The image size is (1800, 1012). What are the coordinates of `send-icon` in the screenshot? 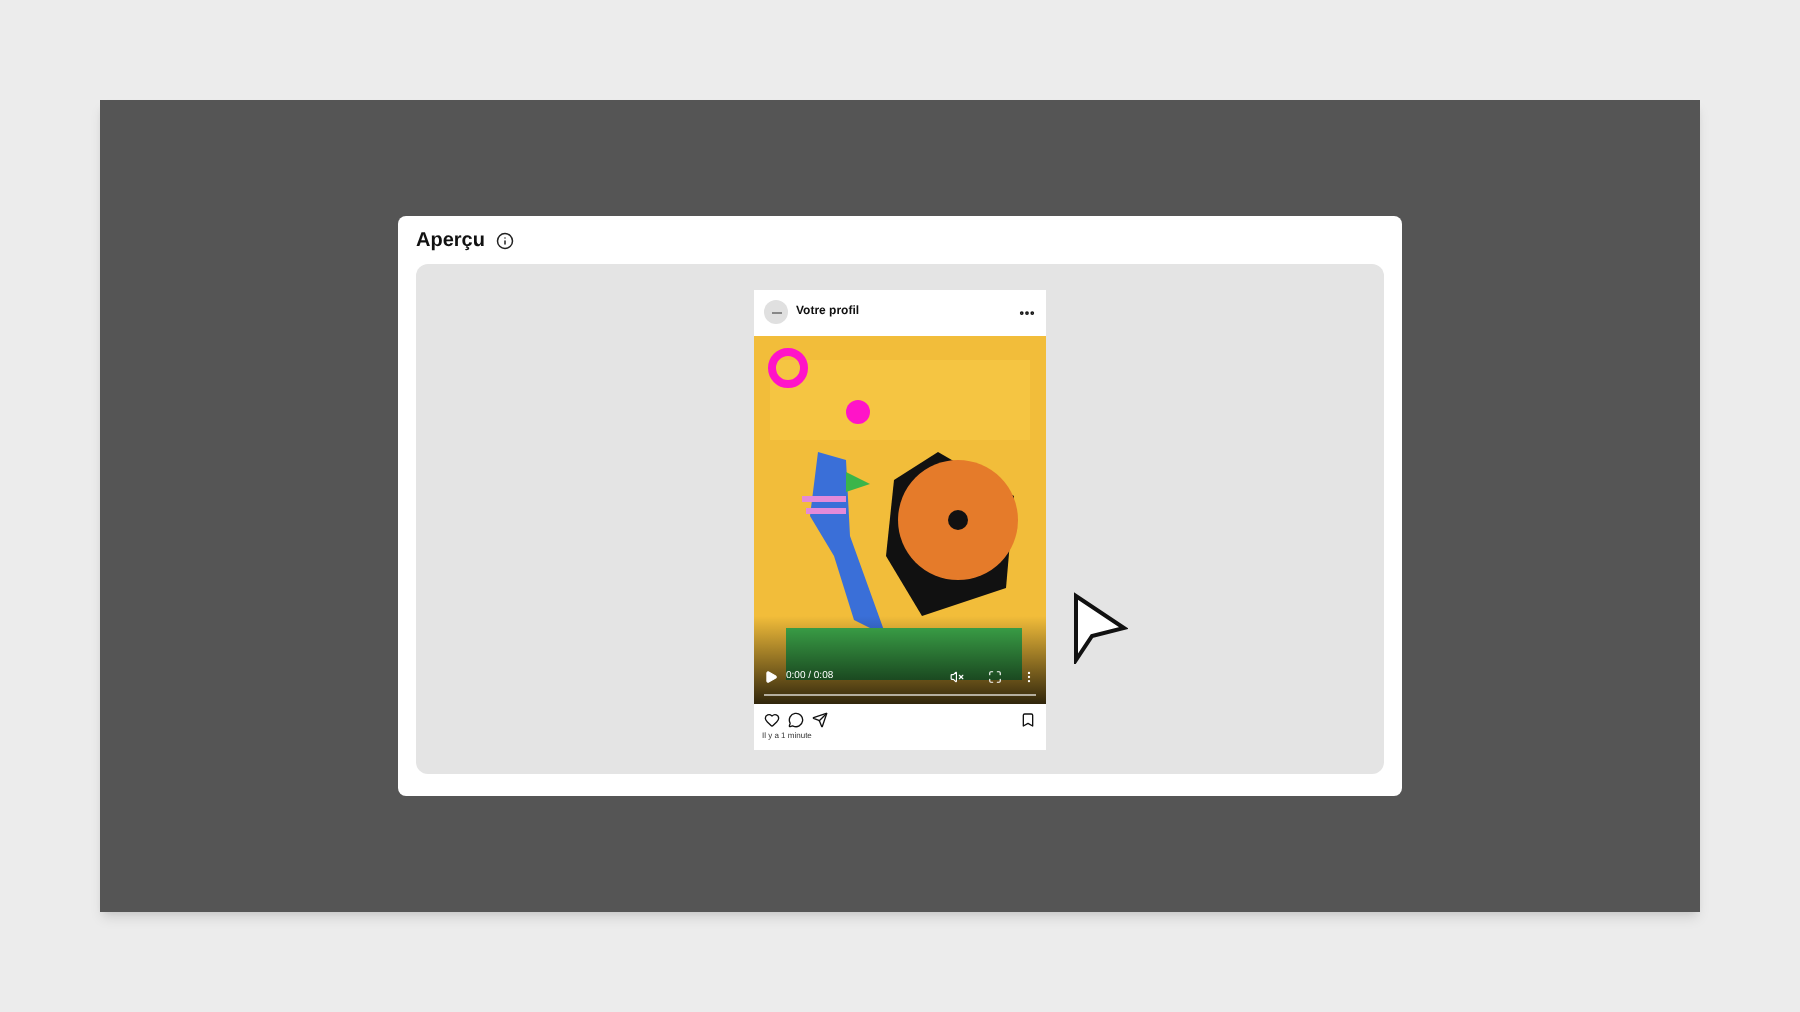 It's located at (820, 719).